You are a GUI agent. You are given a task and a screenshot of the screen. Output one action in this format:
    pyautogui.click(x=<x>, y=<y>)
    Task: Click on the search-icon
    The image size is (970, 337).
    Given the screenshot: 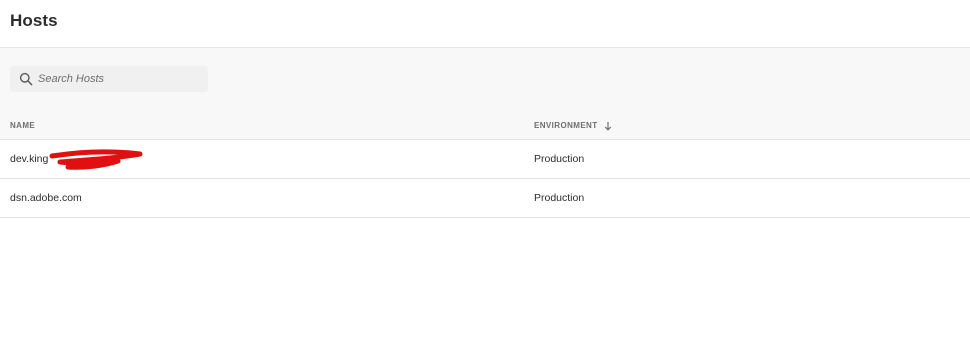 What is the action you would take?
    pyautogui.click(x=26, y=79)
    